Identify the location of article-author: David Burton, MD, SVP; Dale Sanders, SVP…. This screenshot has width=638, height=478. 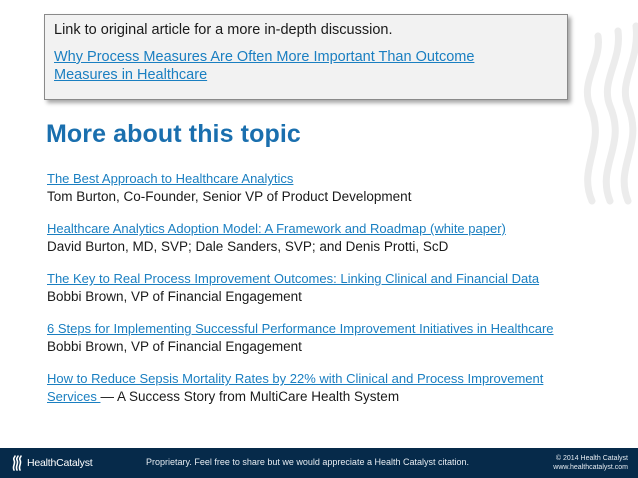
(248, 246).